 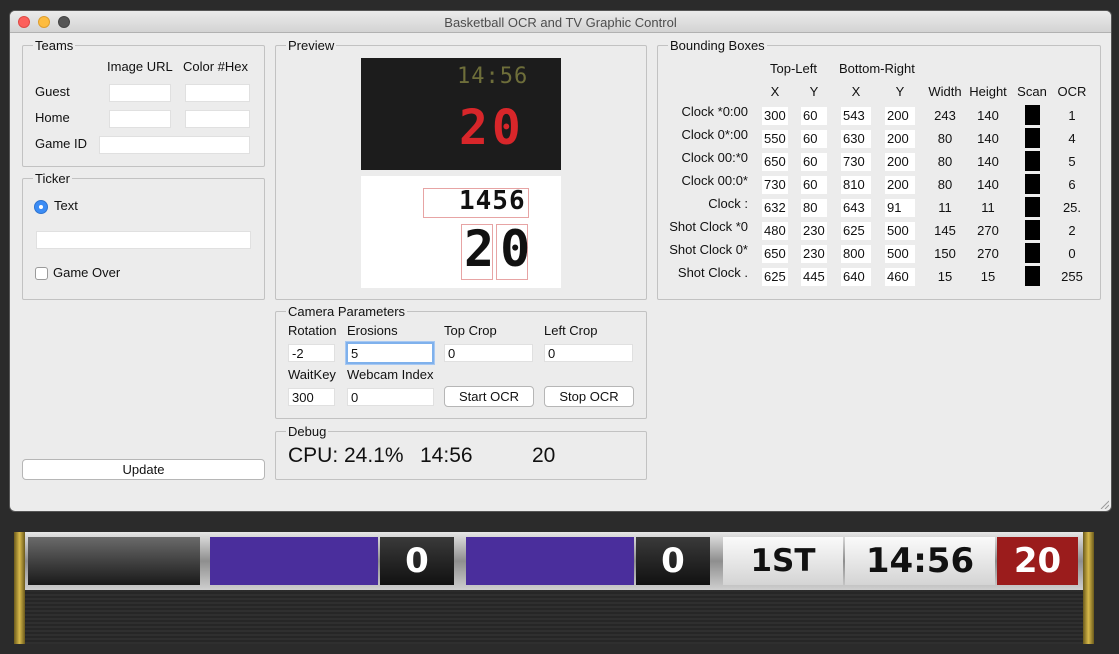 What do you see at coordinates (708, 249) in the screenshot?
I see `row-label: Shot Clock 0*` at bounding box center [708, 249].